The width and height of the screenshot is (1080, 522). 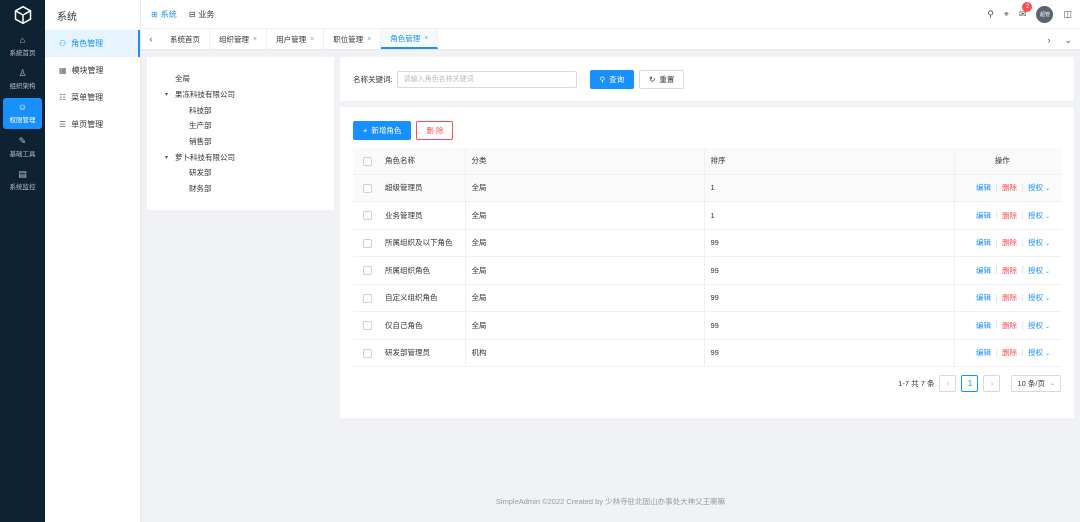 What do you see at coordinates (92, 70) in the screenshot?
I see `submenu-item: ▦ 模块管理` at bounding box center [92, 70].